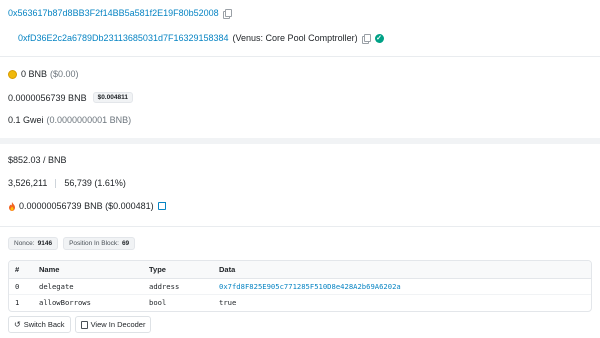 Image resolution: width=600 pixels, height=338 pixels. I want to click on view-in-decoder-button: View In Decoder, so click(113, 324).